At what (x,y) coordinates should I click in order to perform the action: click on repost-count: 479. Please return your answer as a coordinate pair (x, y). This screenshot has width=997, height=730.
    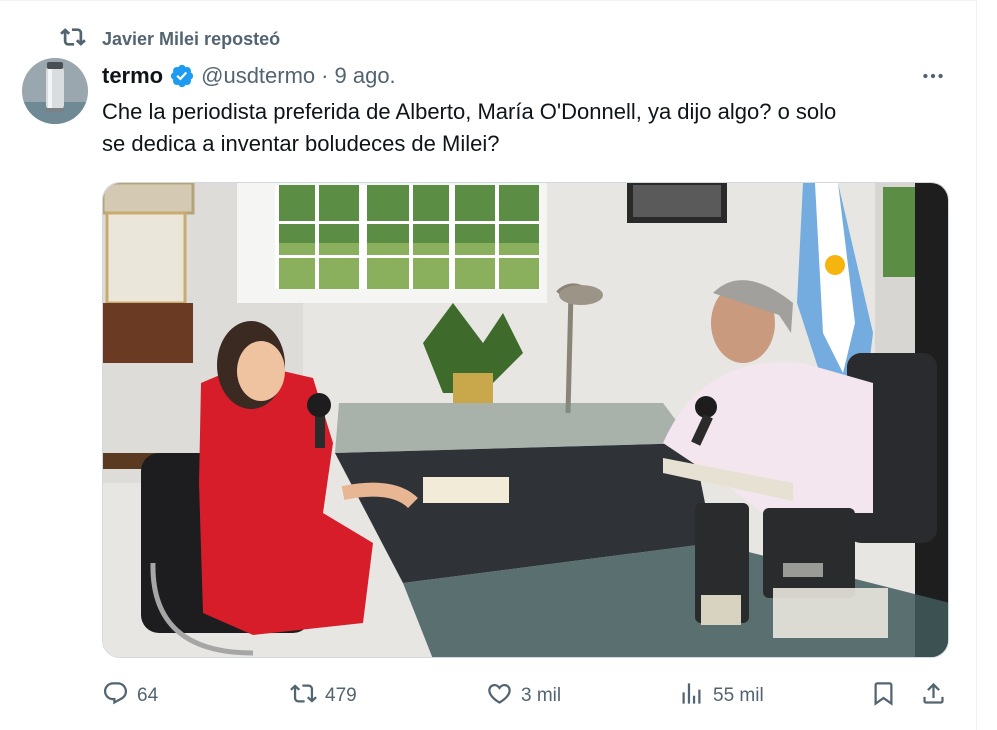
    Looking at the image, I should click on (341, 695).